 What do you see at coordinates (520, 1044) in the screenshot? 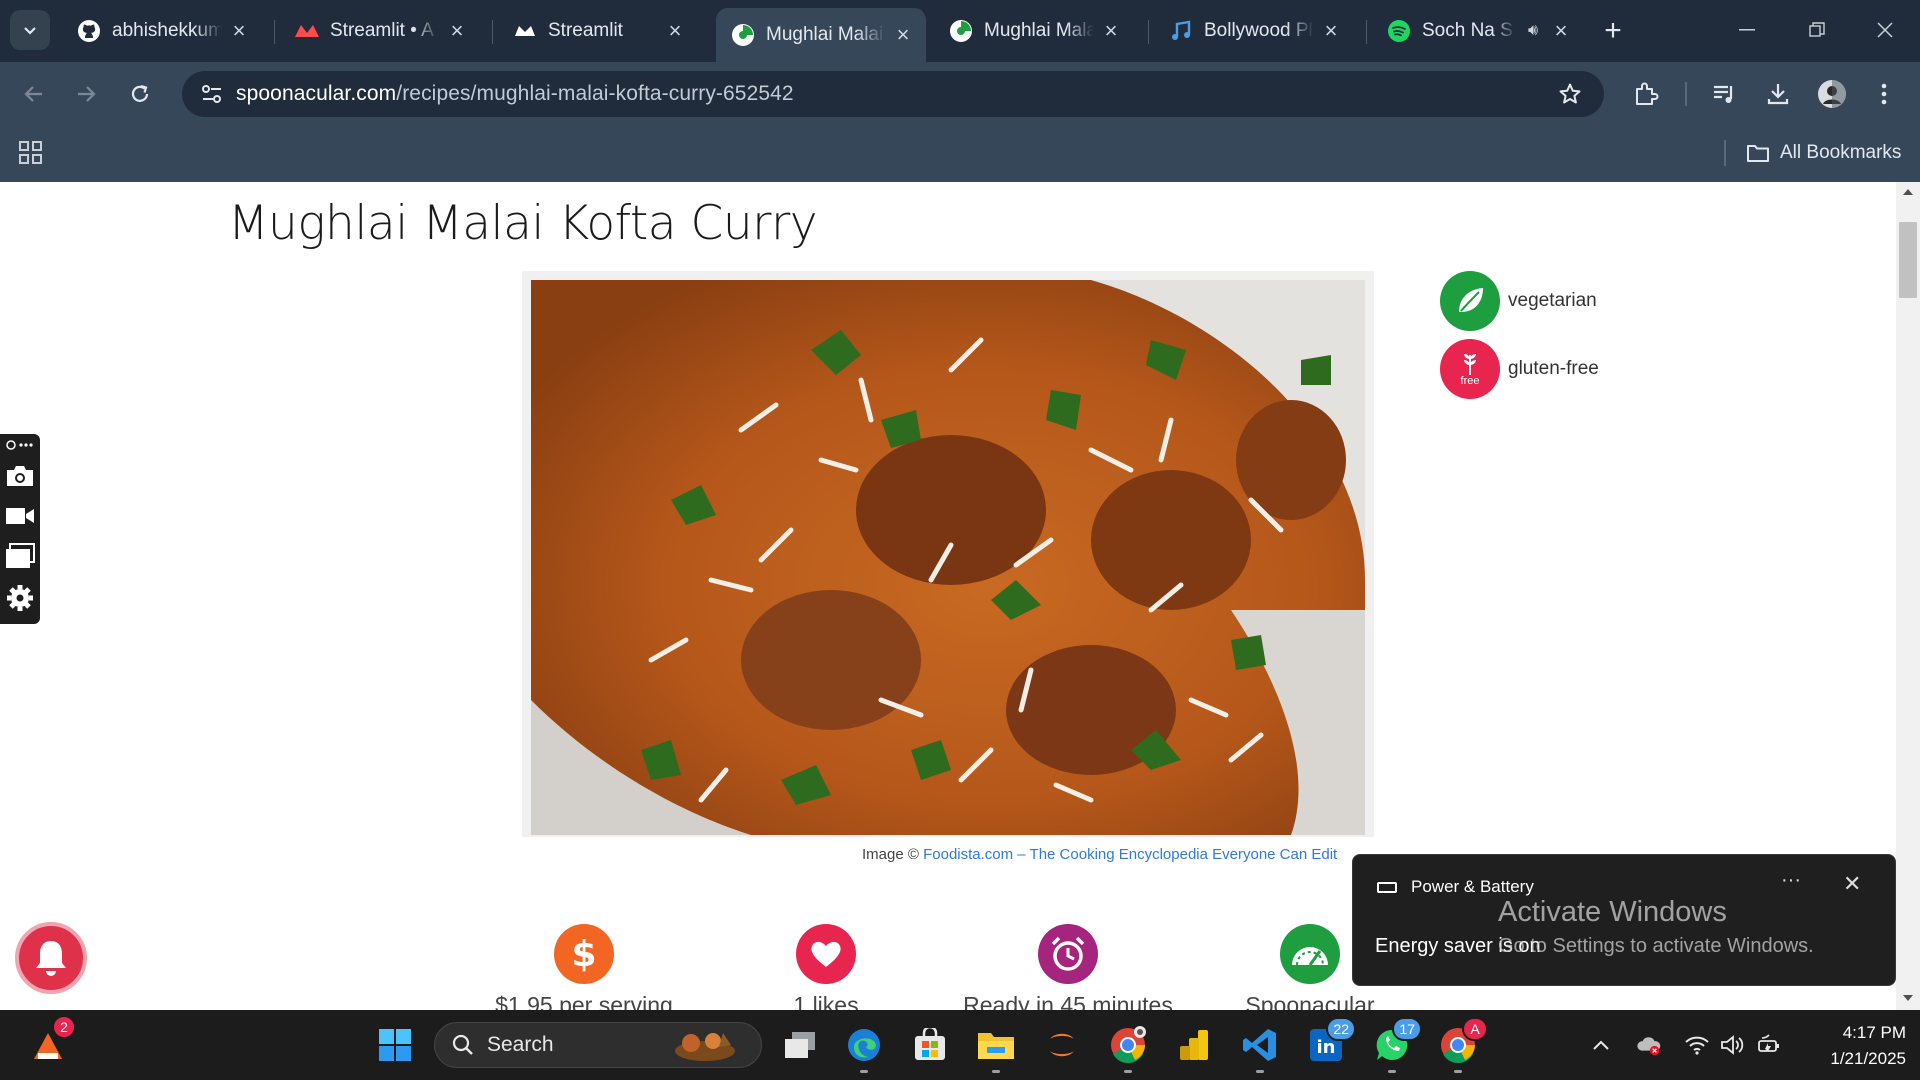
I see `search-placeholder: Search` at bounding box center [520, 1044].